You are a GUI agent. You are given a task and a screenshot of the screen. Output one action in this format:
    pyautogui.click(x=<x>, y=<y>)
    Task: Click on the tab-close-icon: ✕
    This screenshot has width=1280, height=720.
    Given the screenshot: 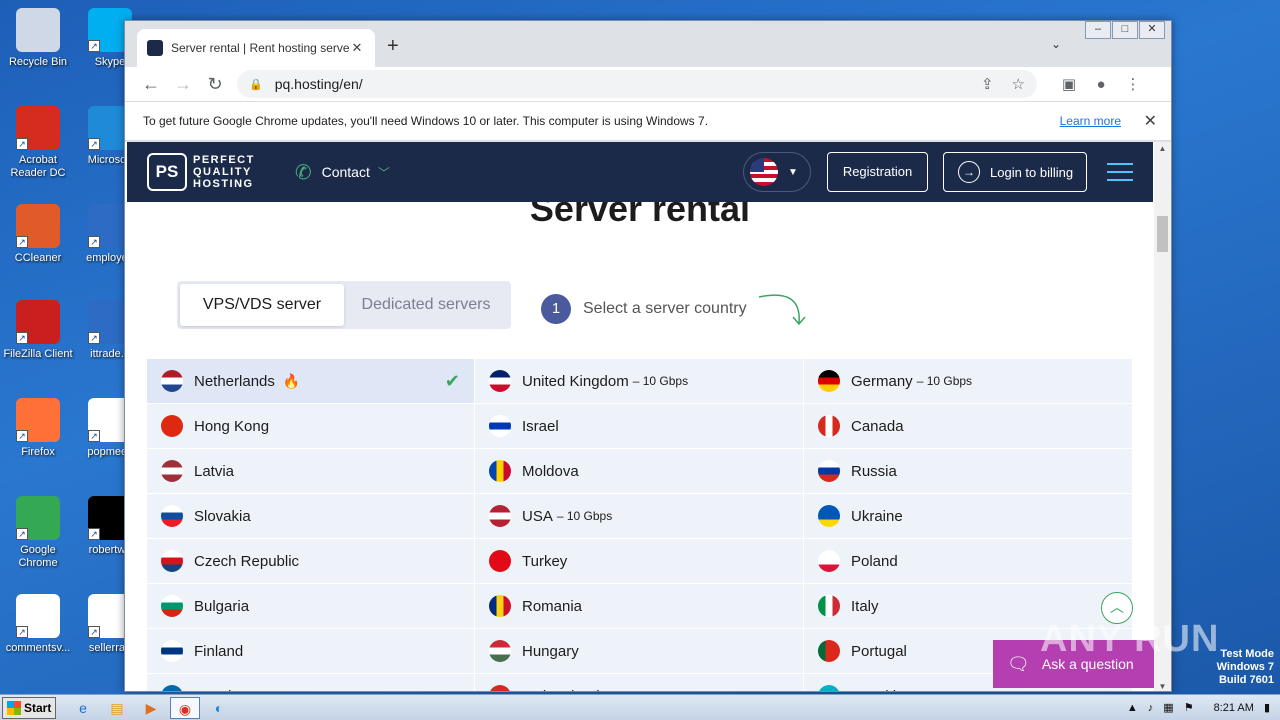 What is the action you would take?
    pyautogui.click(x=357, y=48)
    